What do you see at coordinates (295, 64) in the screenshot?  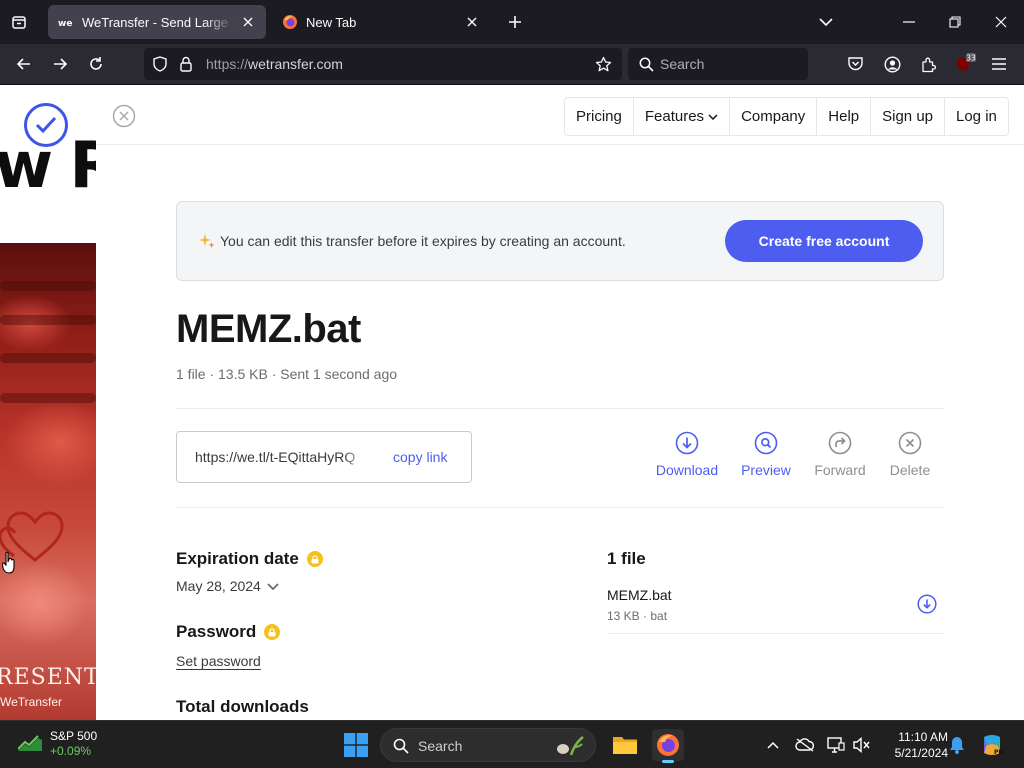 I see `url-host: wetransfer.com` at bounding box center [295, 64].